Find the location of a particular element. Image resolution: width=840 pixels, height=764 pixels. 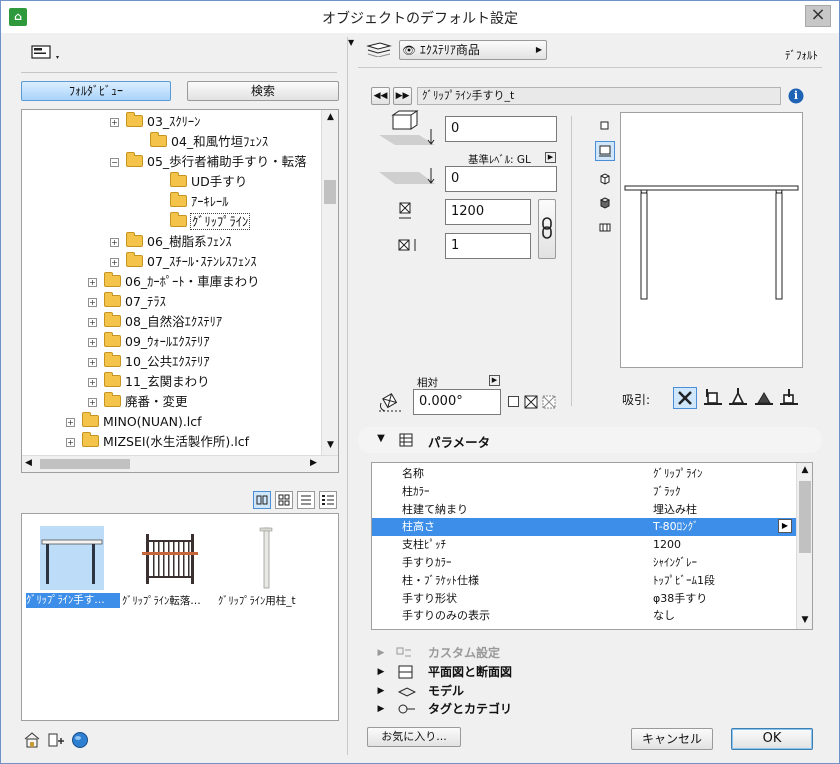

param-row: 柱ｶﾗｰ ﾌﾞﾗｯｸ is located at coordinates (584, 492).